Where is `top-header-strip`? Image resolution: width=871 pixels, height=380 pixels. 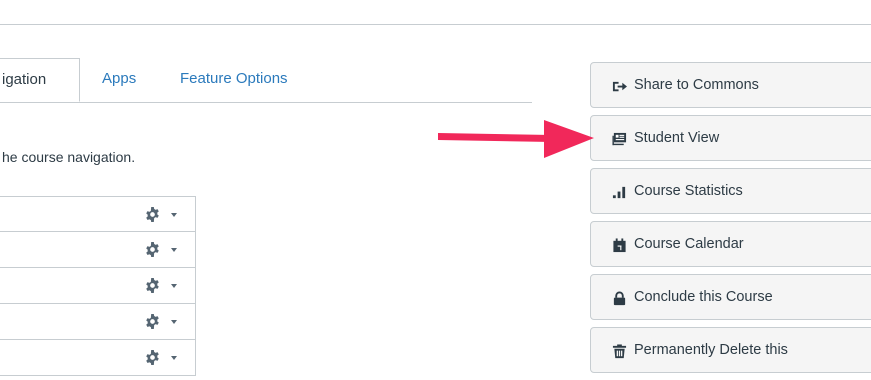 top-header-strip is located at coordinates (435, 12).